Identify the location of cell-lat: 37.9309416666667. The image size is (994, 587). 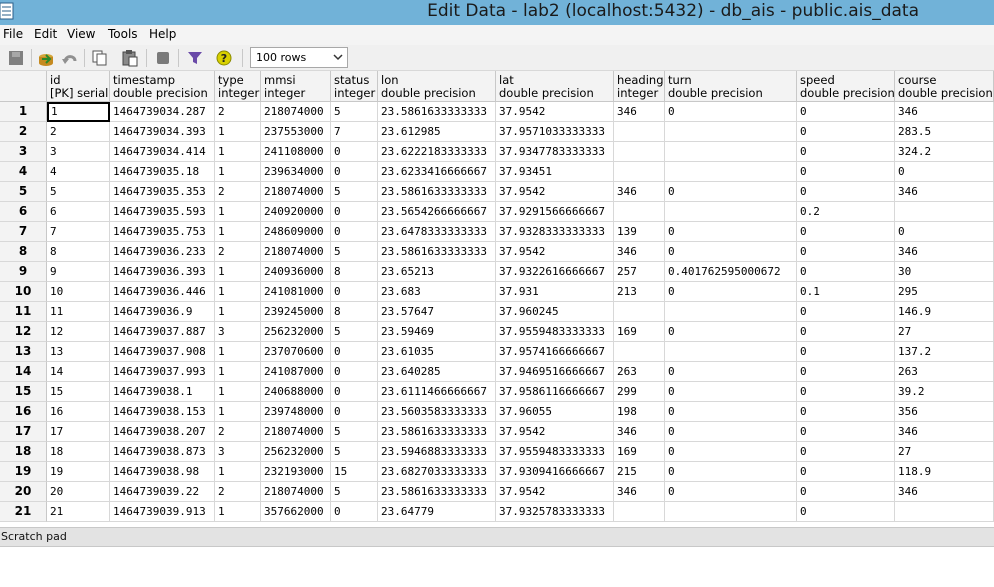
(555, 472).